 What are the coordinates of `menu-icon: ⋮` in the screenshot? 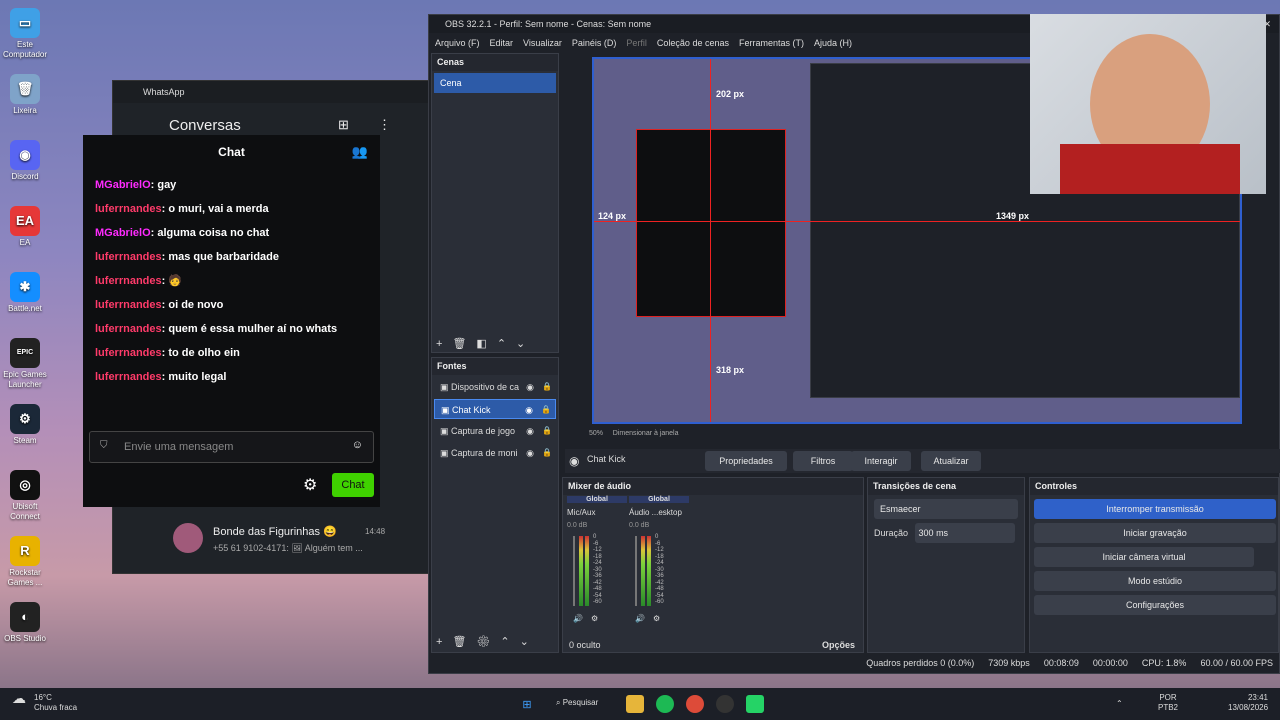 It's located at (384, 125).